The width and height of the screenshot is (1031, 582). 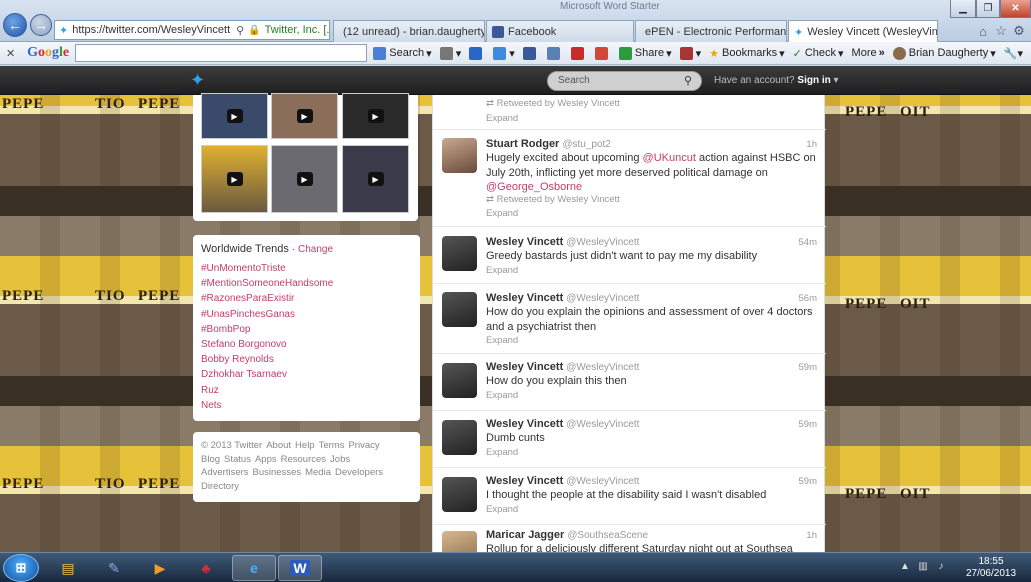 What do you see at coordinates (114, 568) in the screenshot?
I see `taskbar-app: ✎` at bounding box center [114, 568].